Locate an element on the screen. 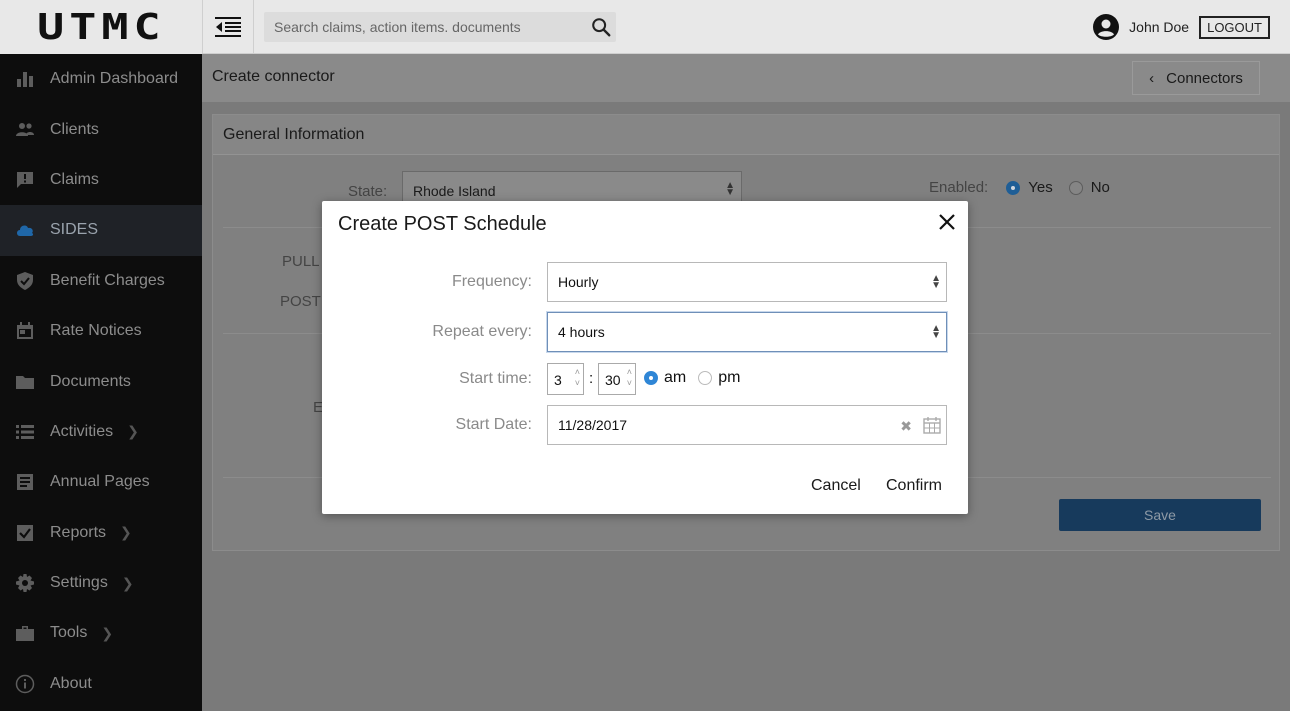 This screenshot has width=1290, height=711. enabled-no-radio is located at coordinates (1075, 187).